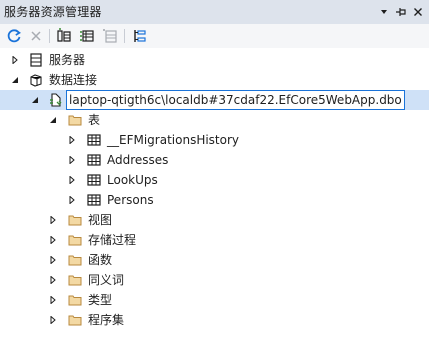  Describe the element at coordinates (36, 80) in the screenshot. I see `data-connections-icon` at that location.